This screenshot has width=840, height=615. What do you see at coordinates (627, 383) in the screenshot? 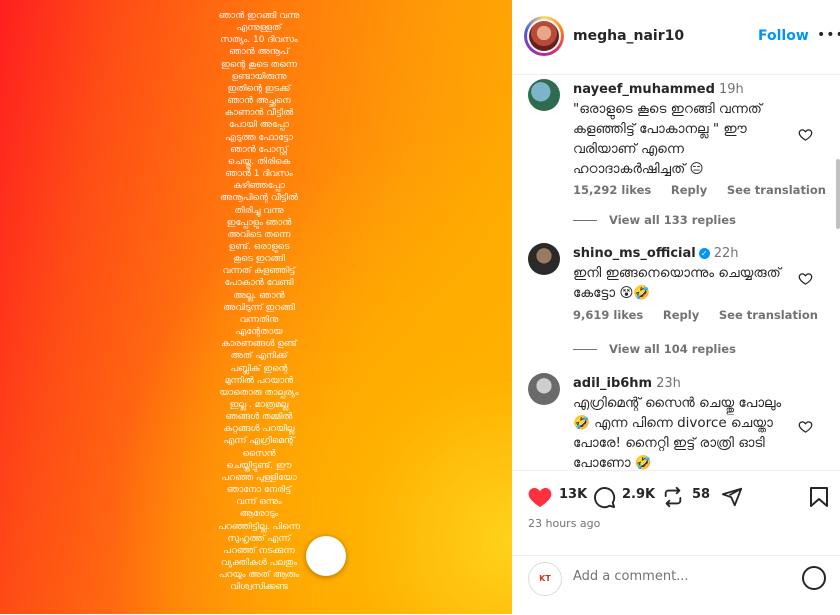
I see `comment-username: adil_ib6hm 23h` at bounding box center [627, 383].